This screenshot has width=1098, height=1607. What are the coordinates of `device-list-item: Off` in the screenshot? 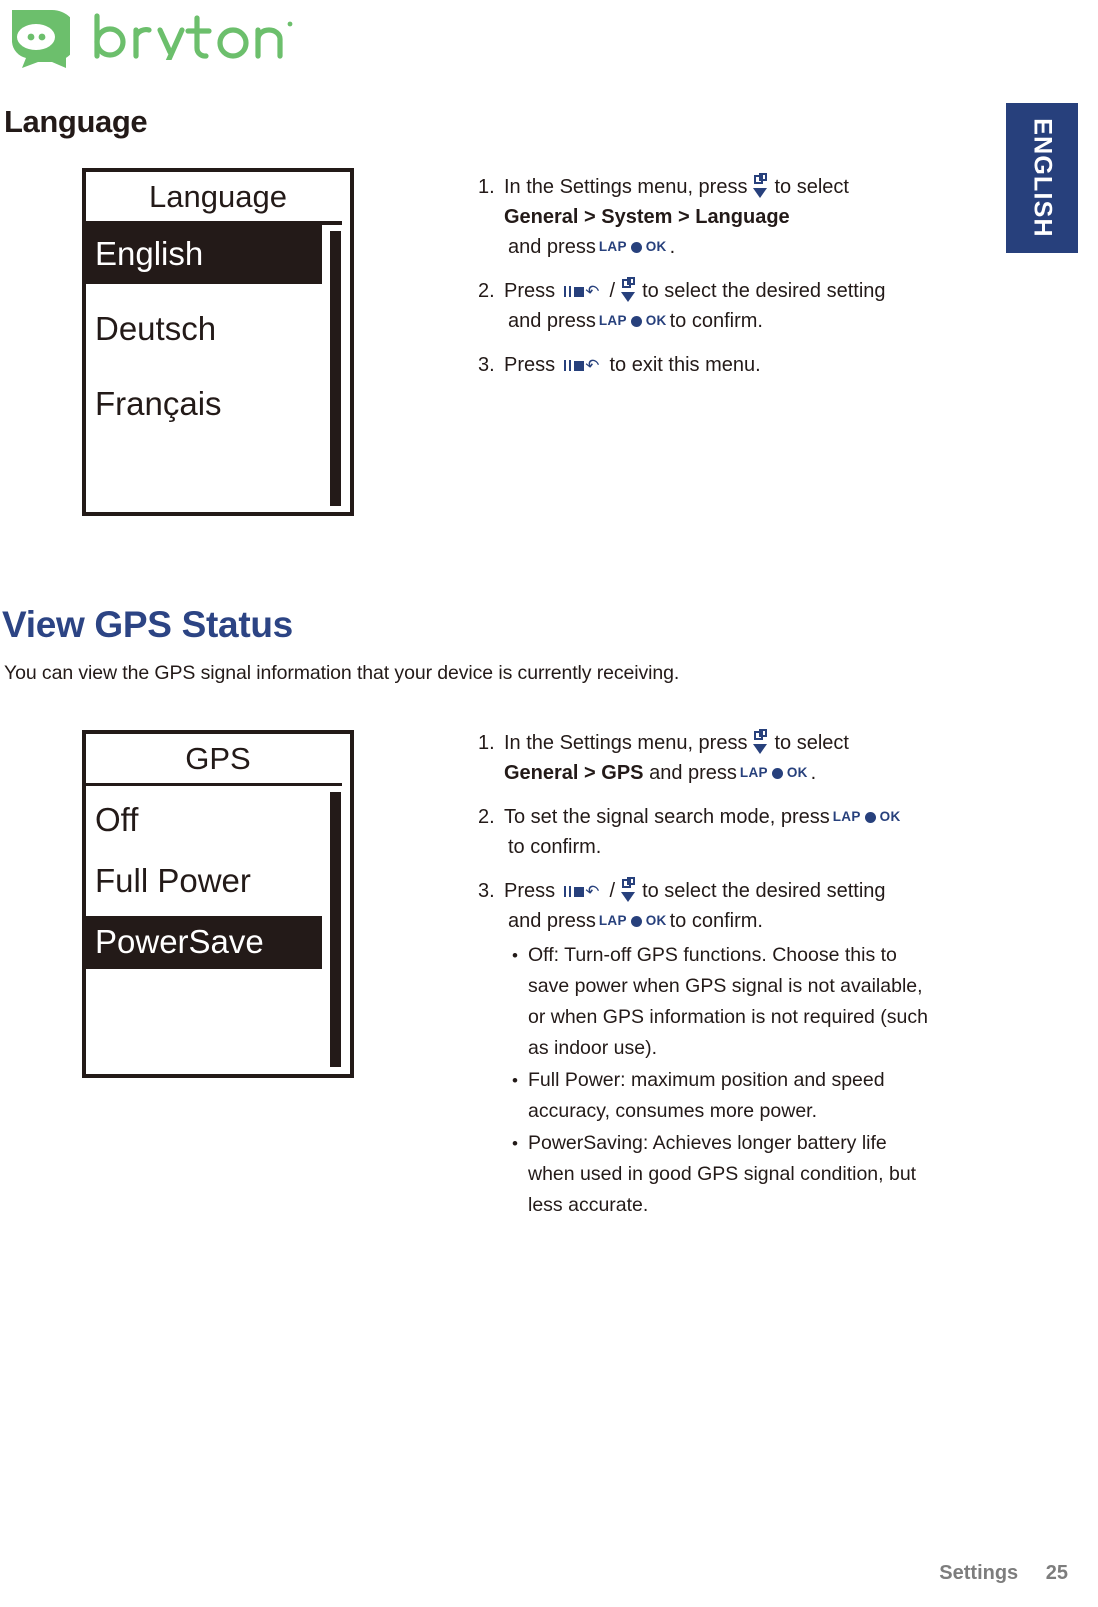 It's located at (218, 820).